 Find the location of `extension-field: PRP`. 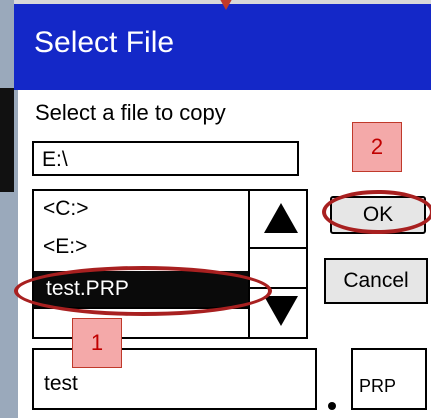

extension-field: PRP is located at coordinates (389, 379).